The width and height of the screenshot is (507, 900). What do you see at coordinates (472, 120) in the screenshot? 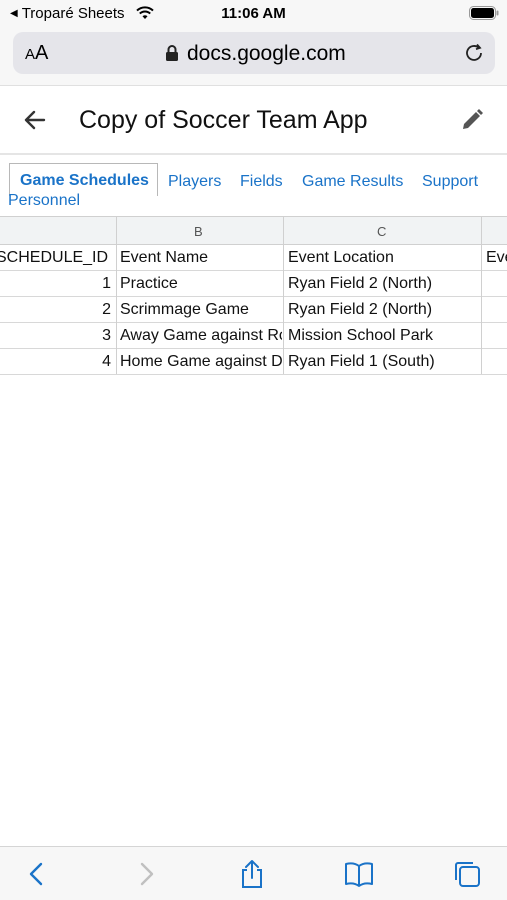
I see `edit-pencil-icon` at bounding box center [472, 120].